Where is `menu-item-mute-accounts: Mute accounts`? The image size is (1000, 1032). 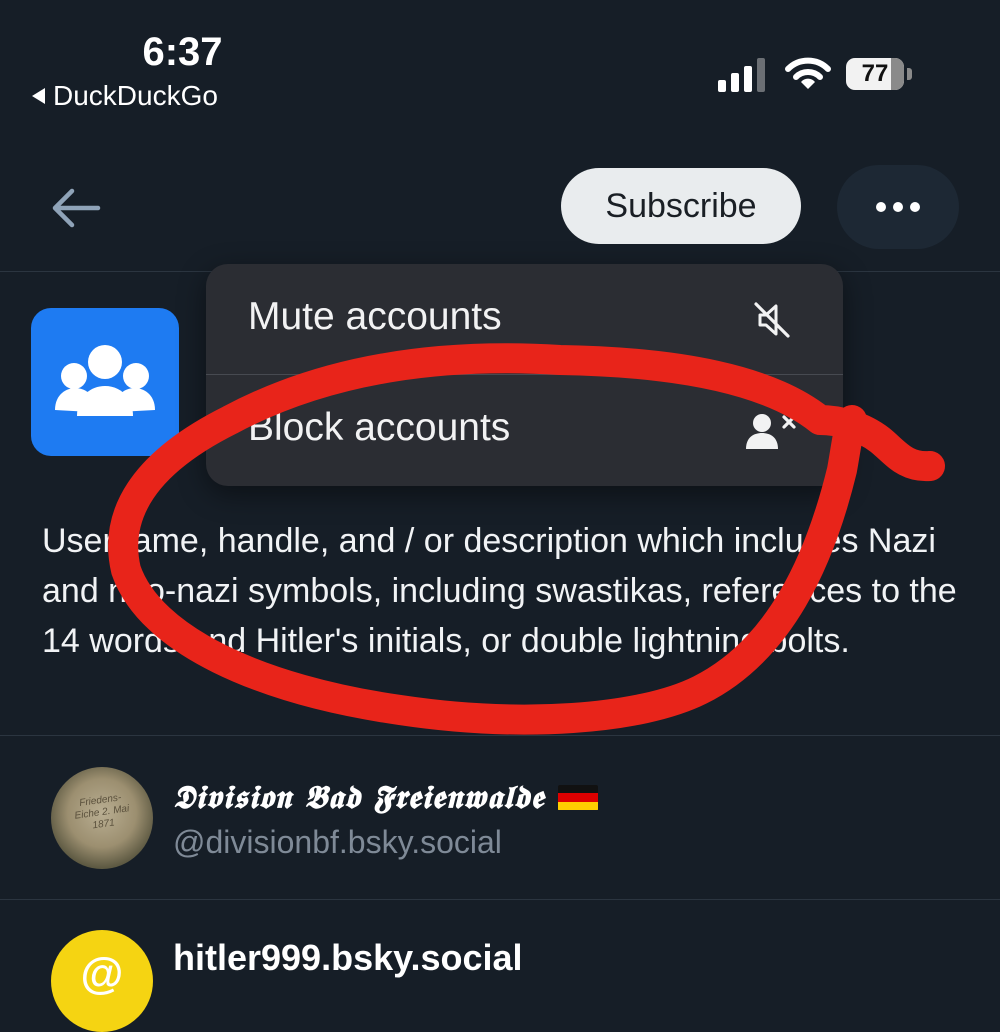 menu-item-mute-accounts: Mute accounts is located at coordinates (524, 319).